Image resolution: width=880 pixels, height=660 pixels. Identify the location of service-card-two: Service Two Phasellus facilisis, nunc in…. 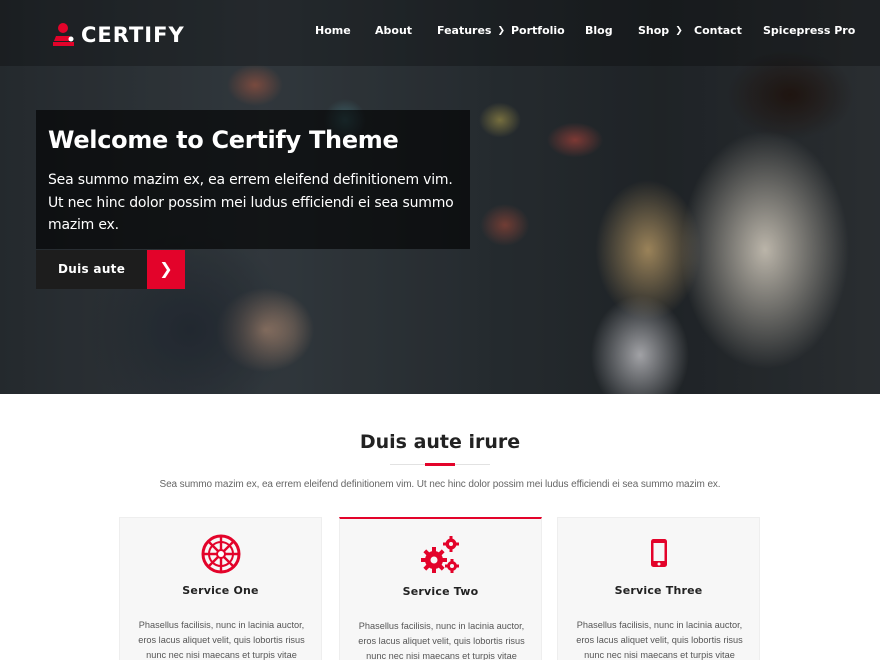
(440, 588).